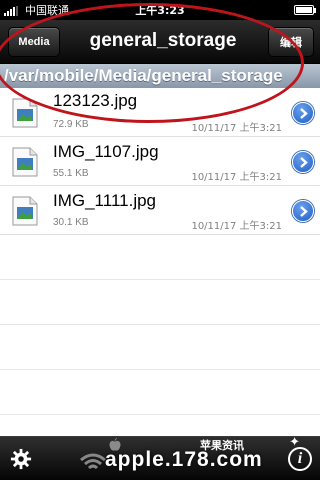 Image resolution: width=320 pixels, height=480 pixels. I want to click on path-header: /var/mobile/Media/general_storage, so click(160, 76).